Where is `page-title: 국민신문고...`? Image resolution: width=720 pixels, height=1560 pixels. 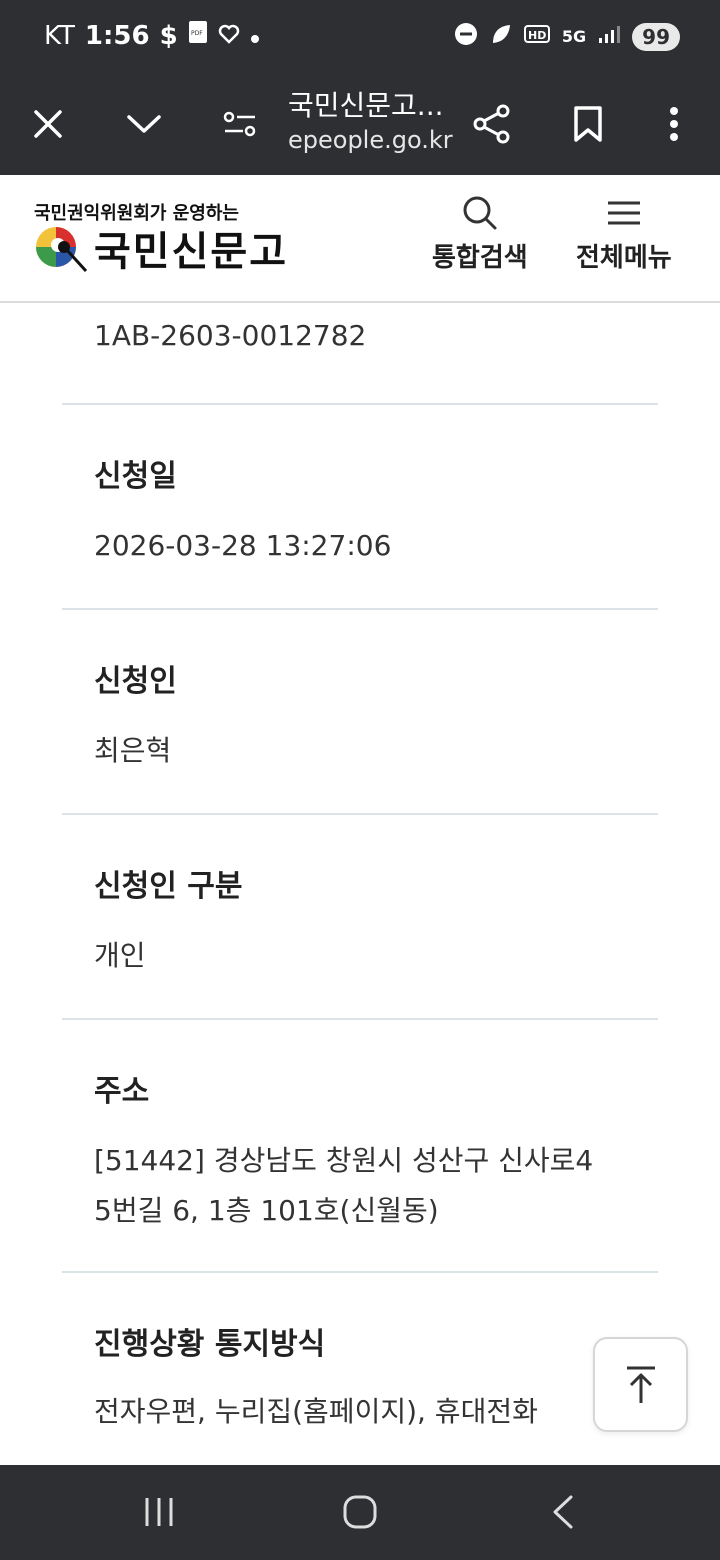
page-title: 국민신문고... is located at coordinates (366, 104).